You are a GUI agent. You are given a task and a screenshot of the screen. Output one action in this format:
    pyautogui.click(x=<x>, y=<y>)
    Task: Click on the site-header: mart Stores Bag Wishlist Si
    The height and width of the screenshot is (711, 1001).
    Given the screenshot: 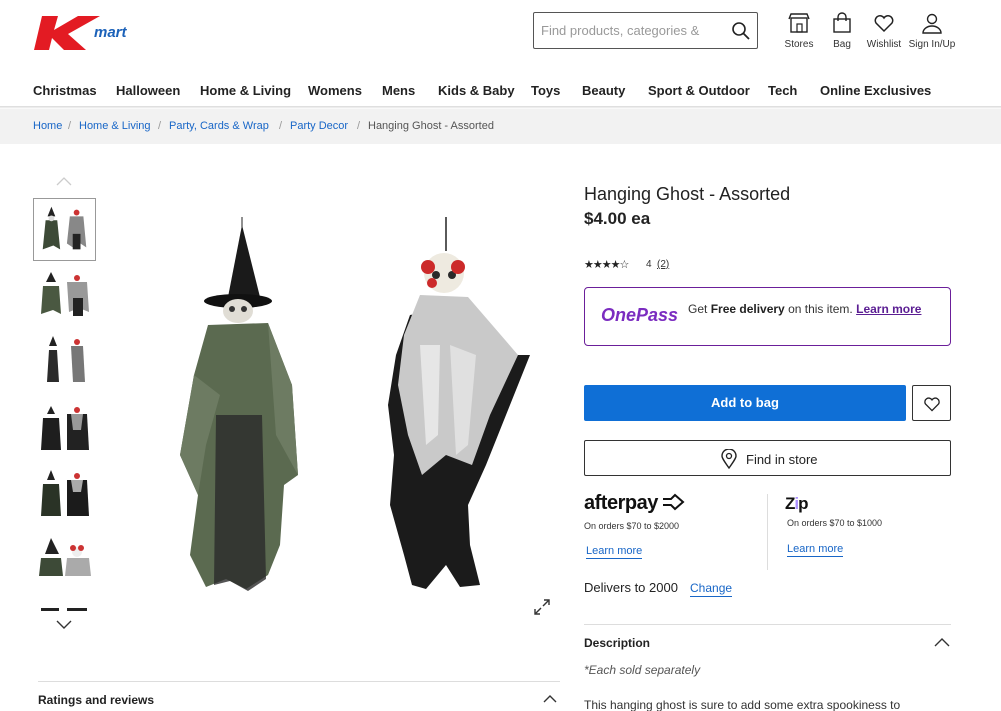 What is the action you would take?
    pyautogui.click(x=500, y=35)
    